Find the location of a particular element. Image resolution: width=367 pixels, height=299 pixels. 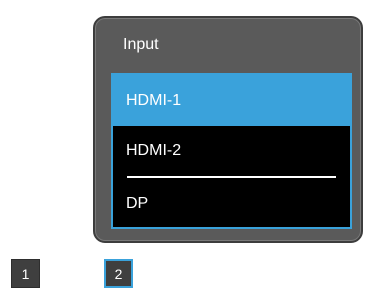

osd-title: Input is located at coordinates (141, 44).